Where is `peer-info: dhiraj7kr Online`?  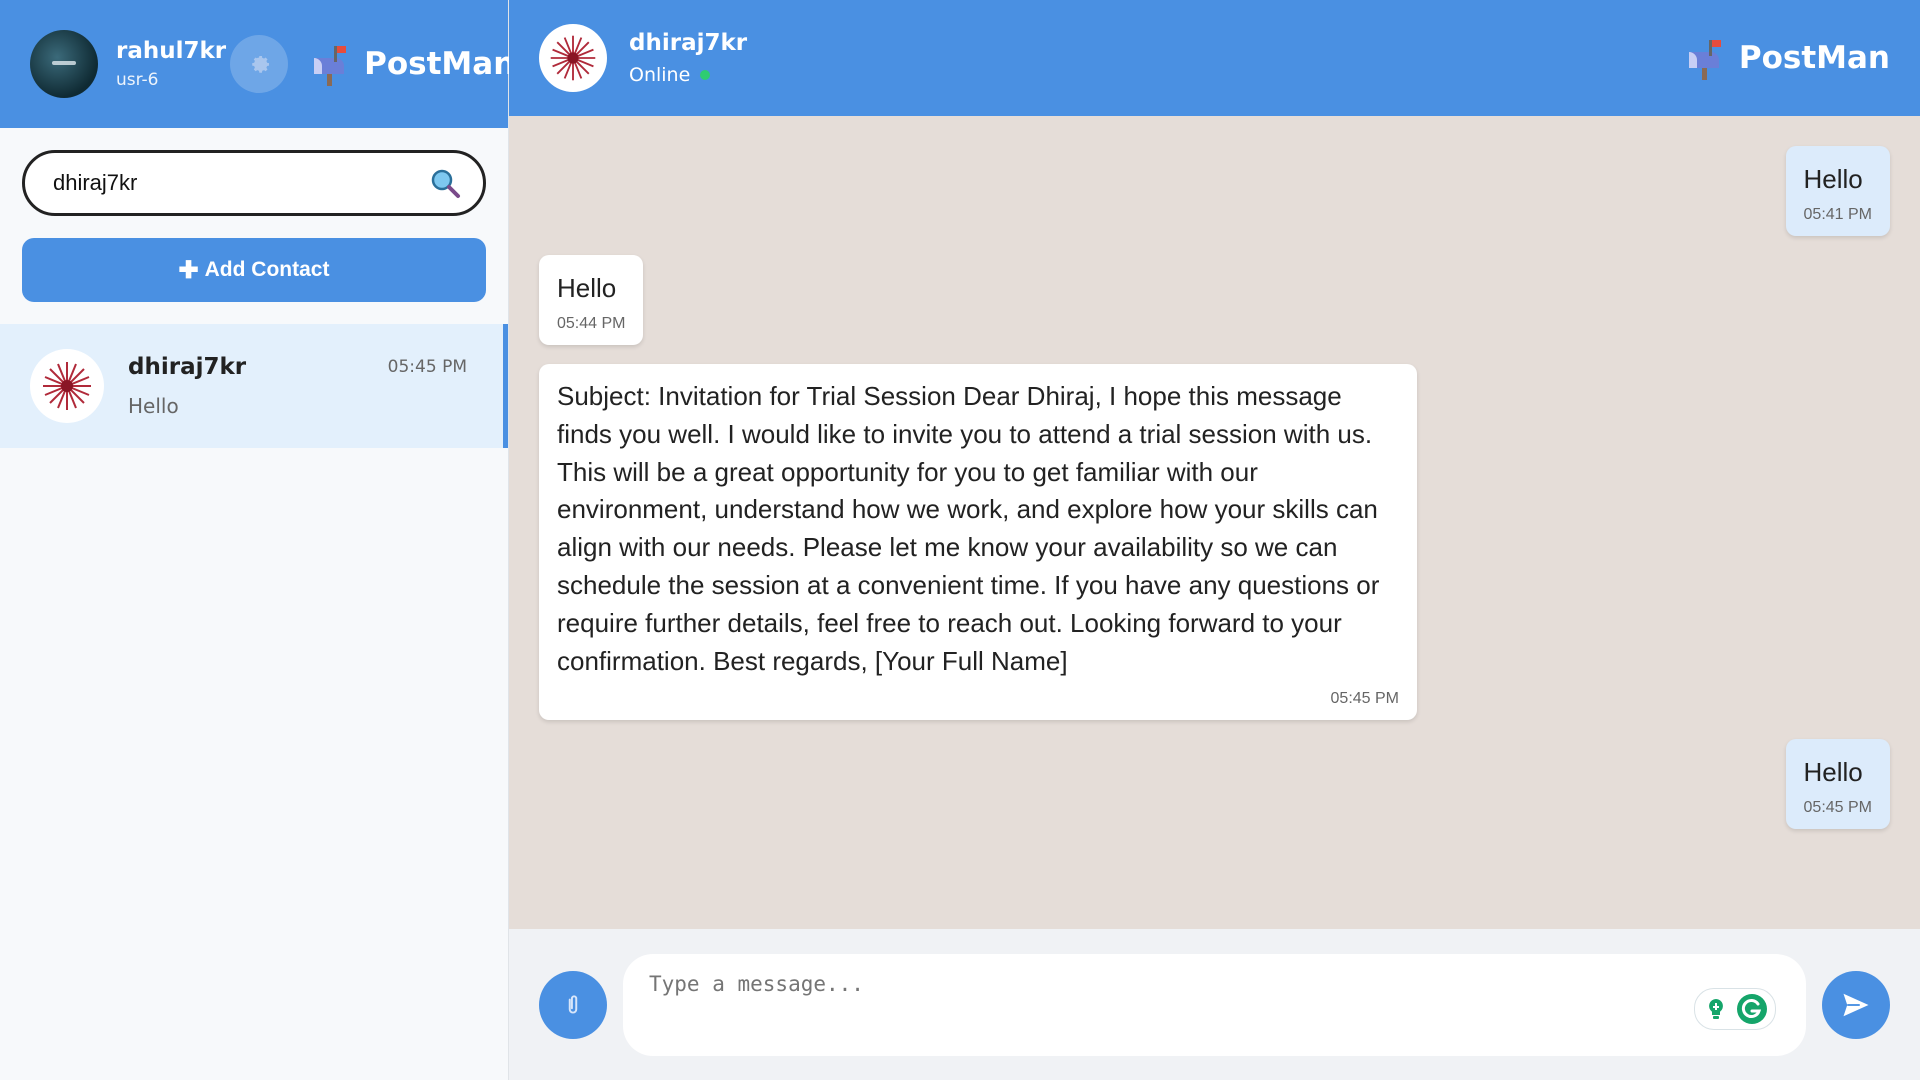 peer-info: dhiraj7kr Online is located at coordinates (688, 58).